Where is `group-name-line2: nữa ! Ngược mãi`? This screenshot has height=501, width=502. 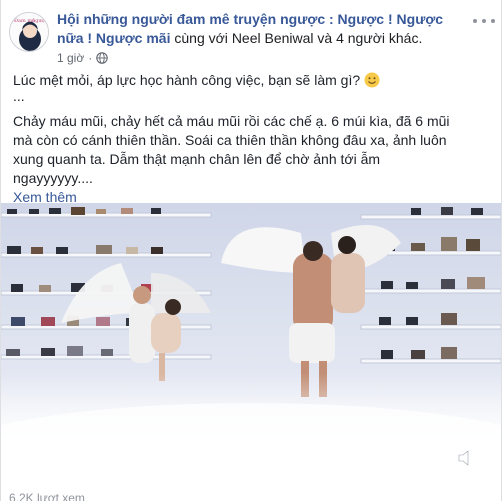
group-name-line2: nữa ! Ngược mãi is located at coordinates (113, 38).